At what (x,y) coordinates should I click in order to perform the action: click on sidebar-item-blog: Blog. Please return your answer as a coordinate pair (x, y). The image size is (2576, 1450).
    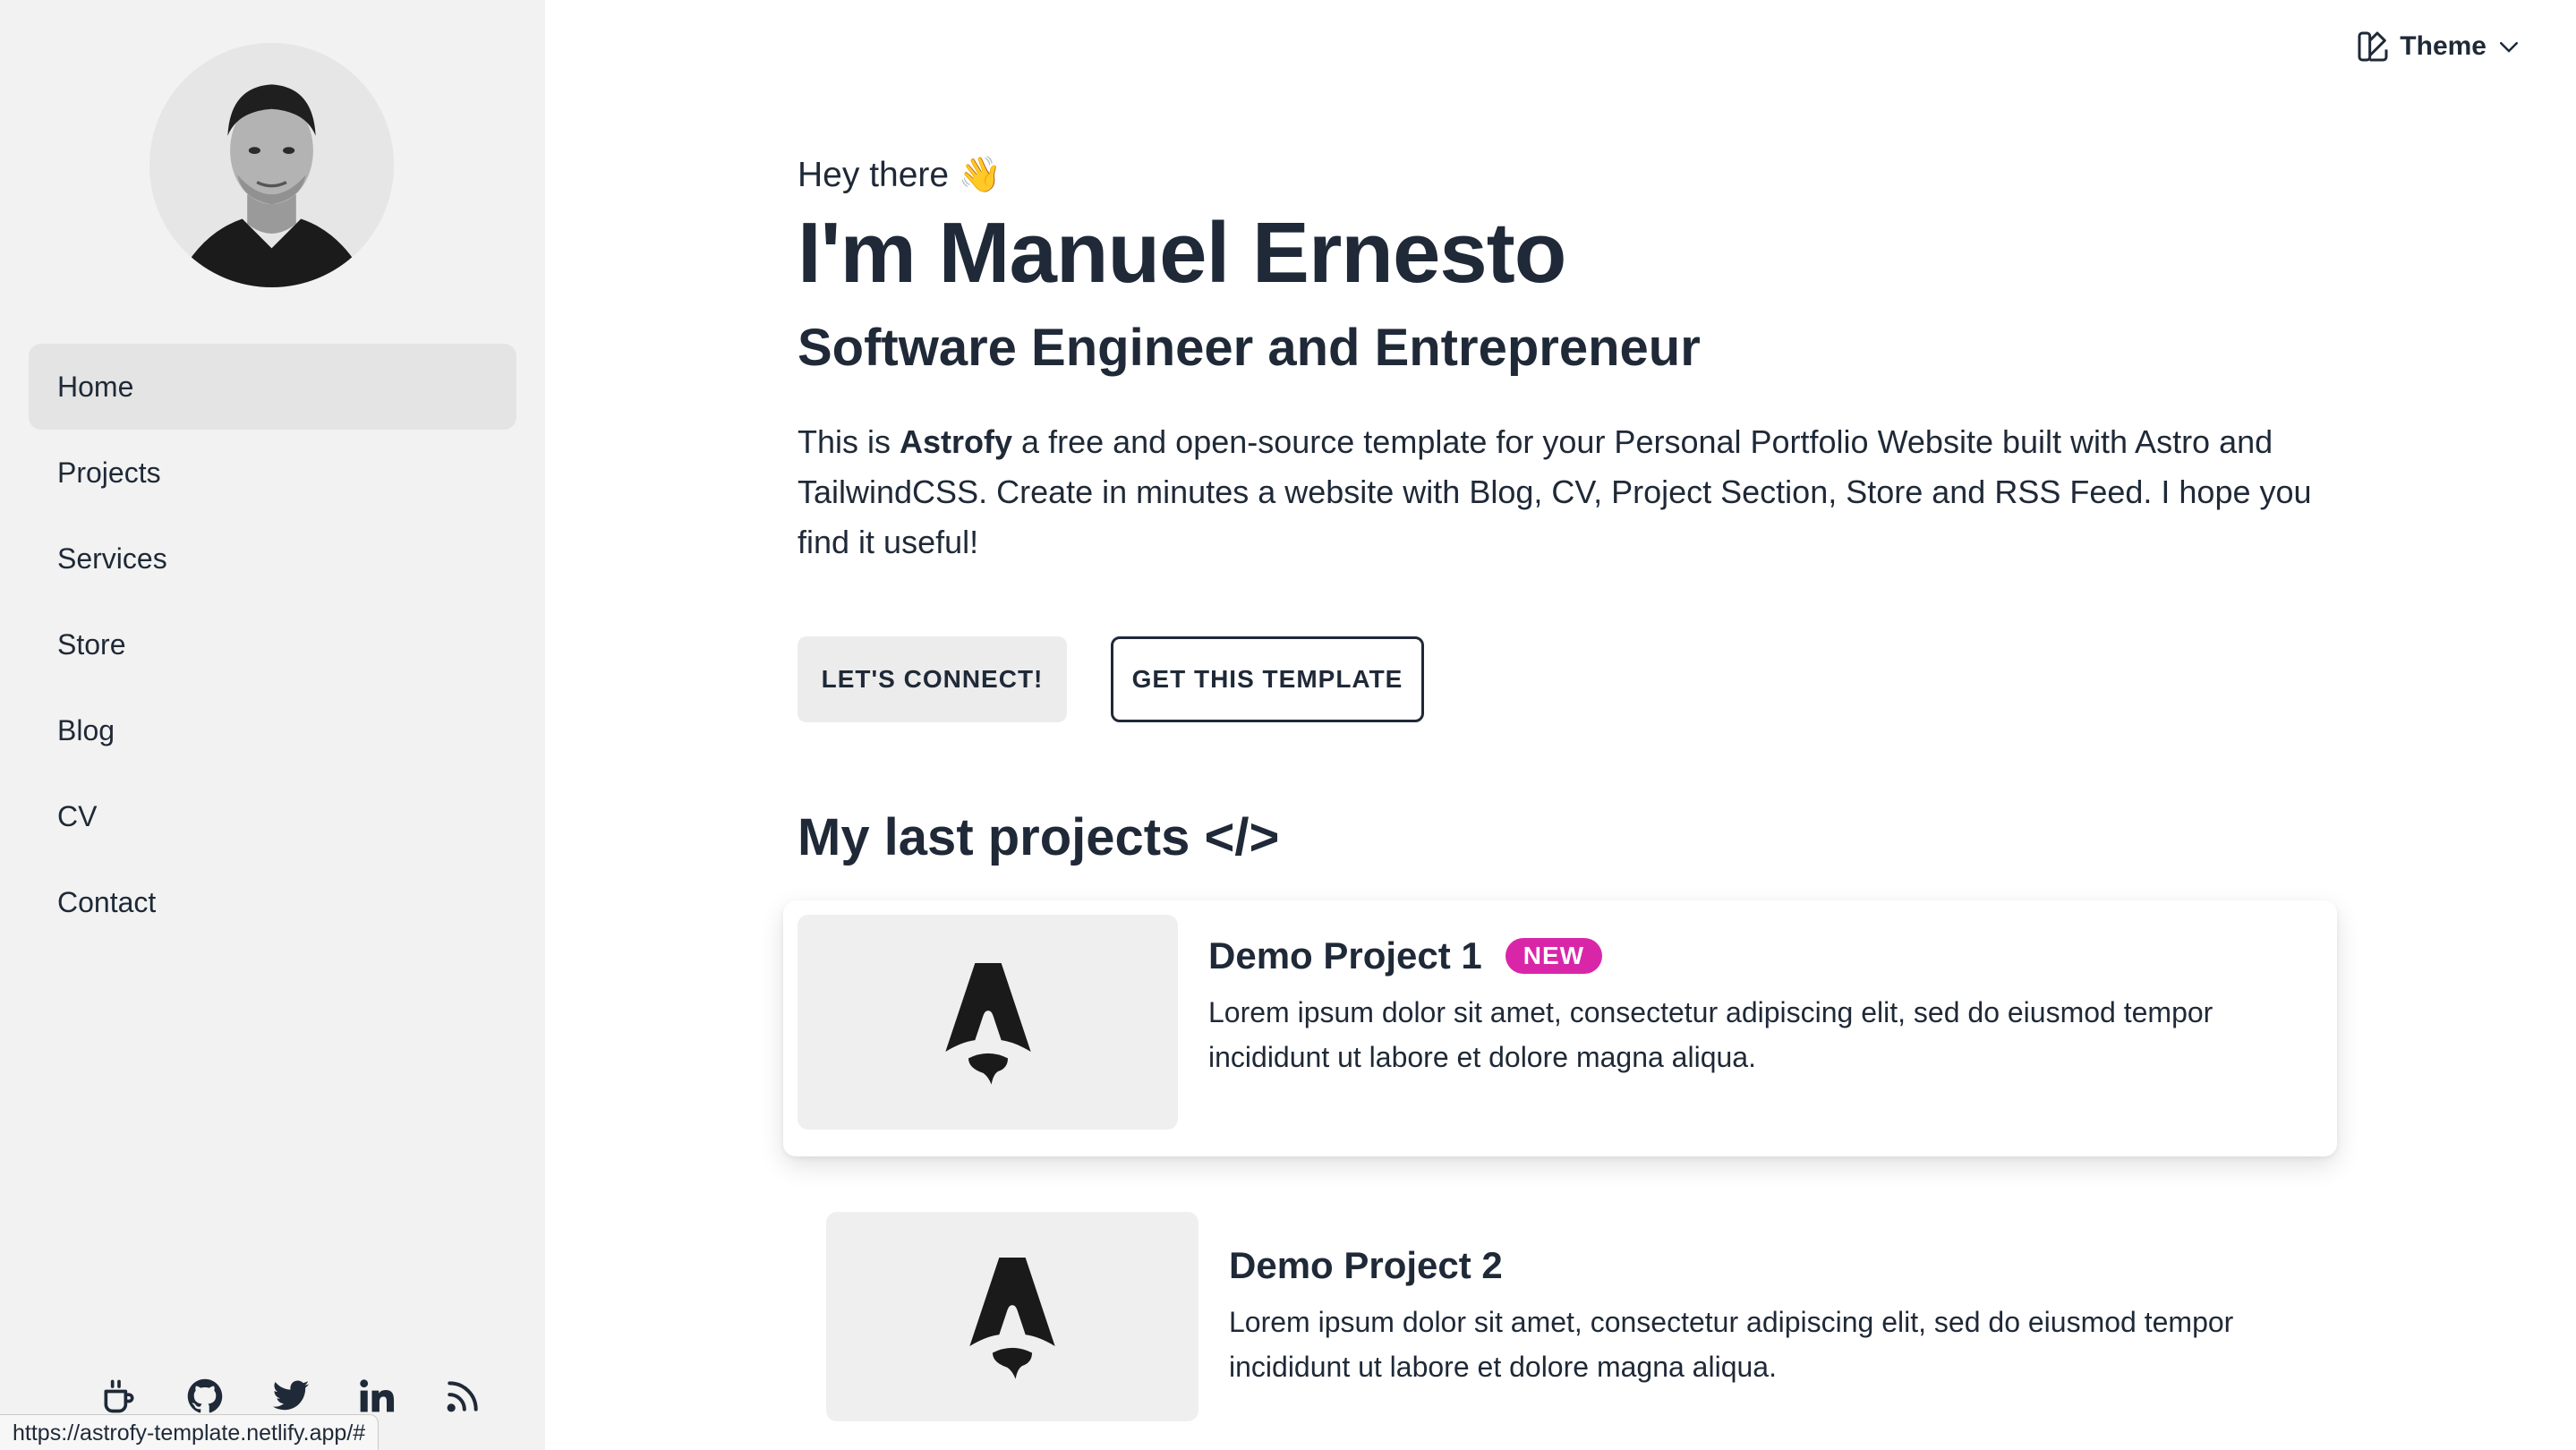
    Looking at the image, I should click on (272, 730).